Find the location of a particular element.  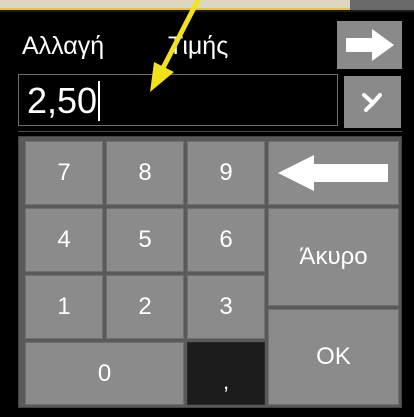

key-8: 8 is located at coordinates (145, 173).